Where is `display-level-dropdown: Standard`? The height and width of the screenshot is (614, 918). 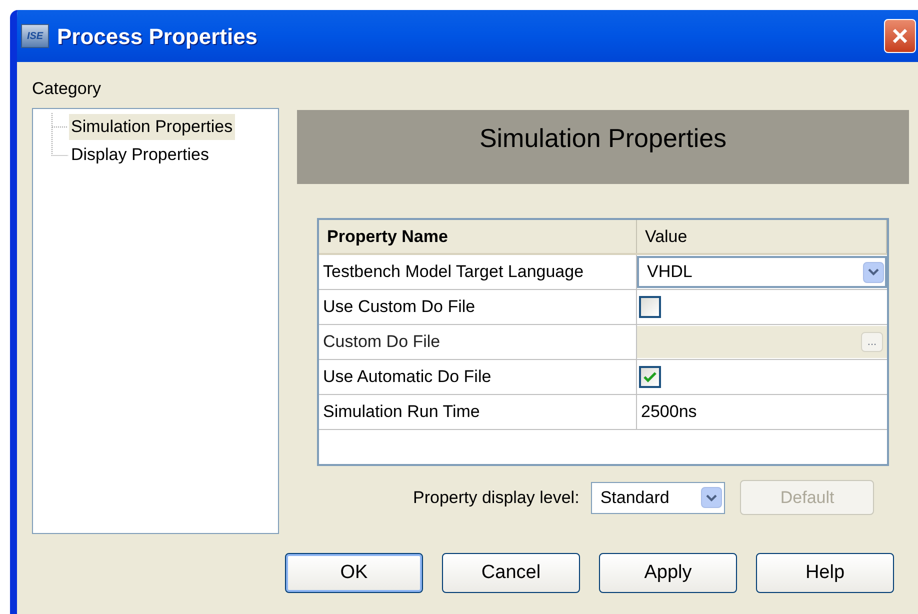
display-level-dropdown: Standard is located at coordinates (658, 498).